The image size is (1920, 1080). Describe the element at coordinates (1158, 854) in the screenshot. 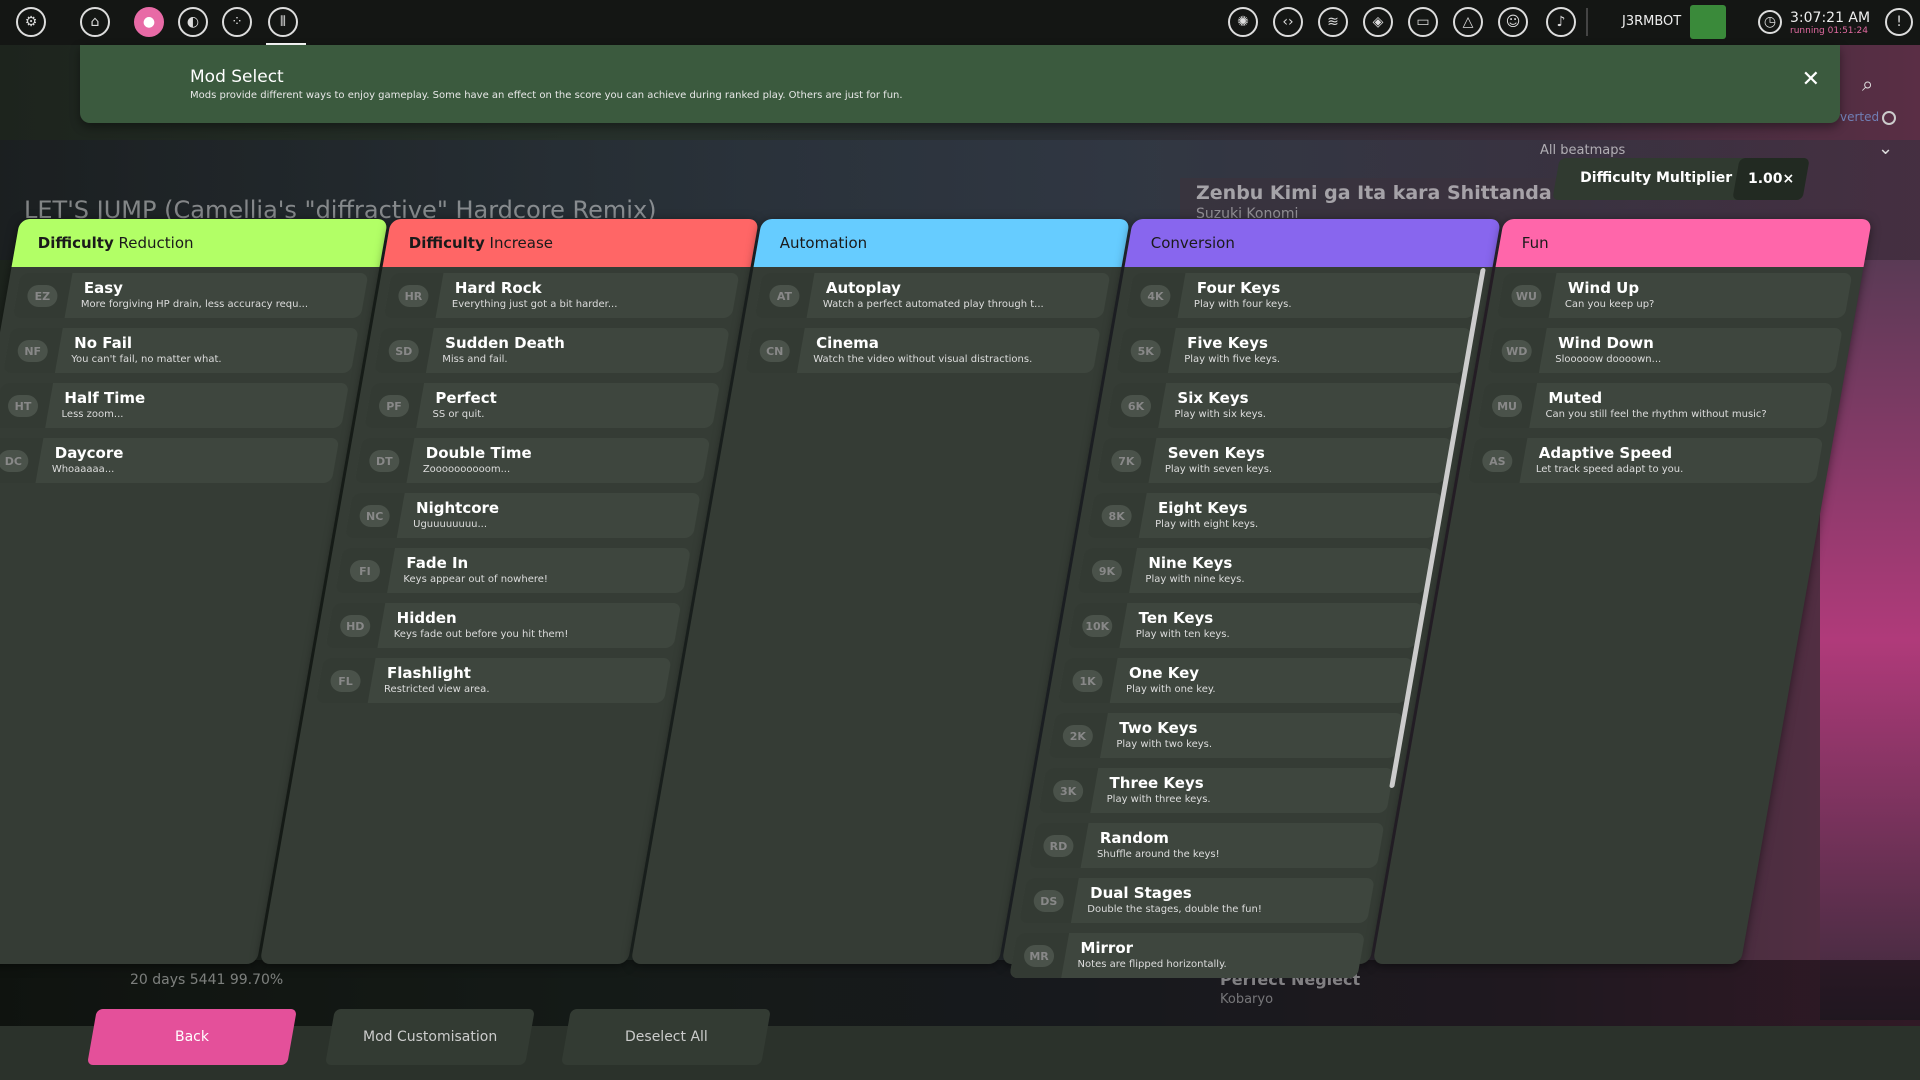

I see `mod-description: Shuffle around the keys!` at that location.